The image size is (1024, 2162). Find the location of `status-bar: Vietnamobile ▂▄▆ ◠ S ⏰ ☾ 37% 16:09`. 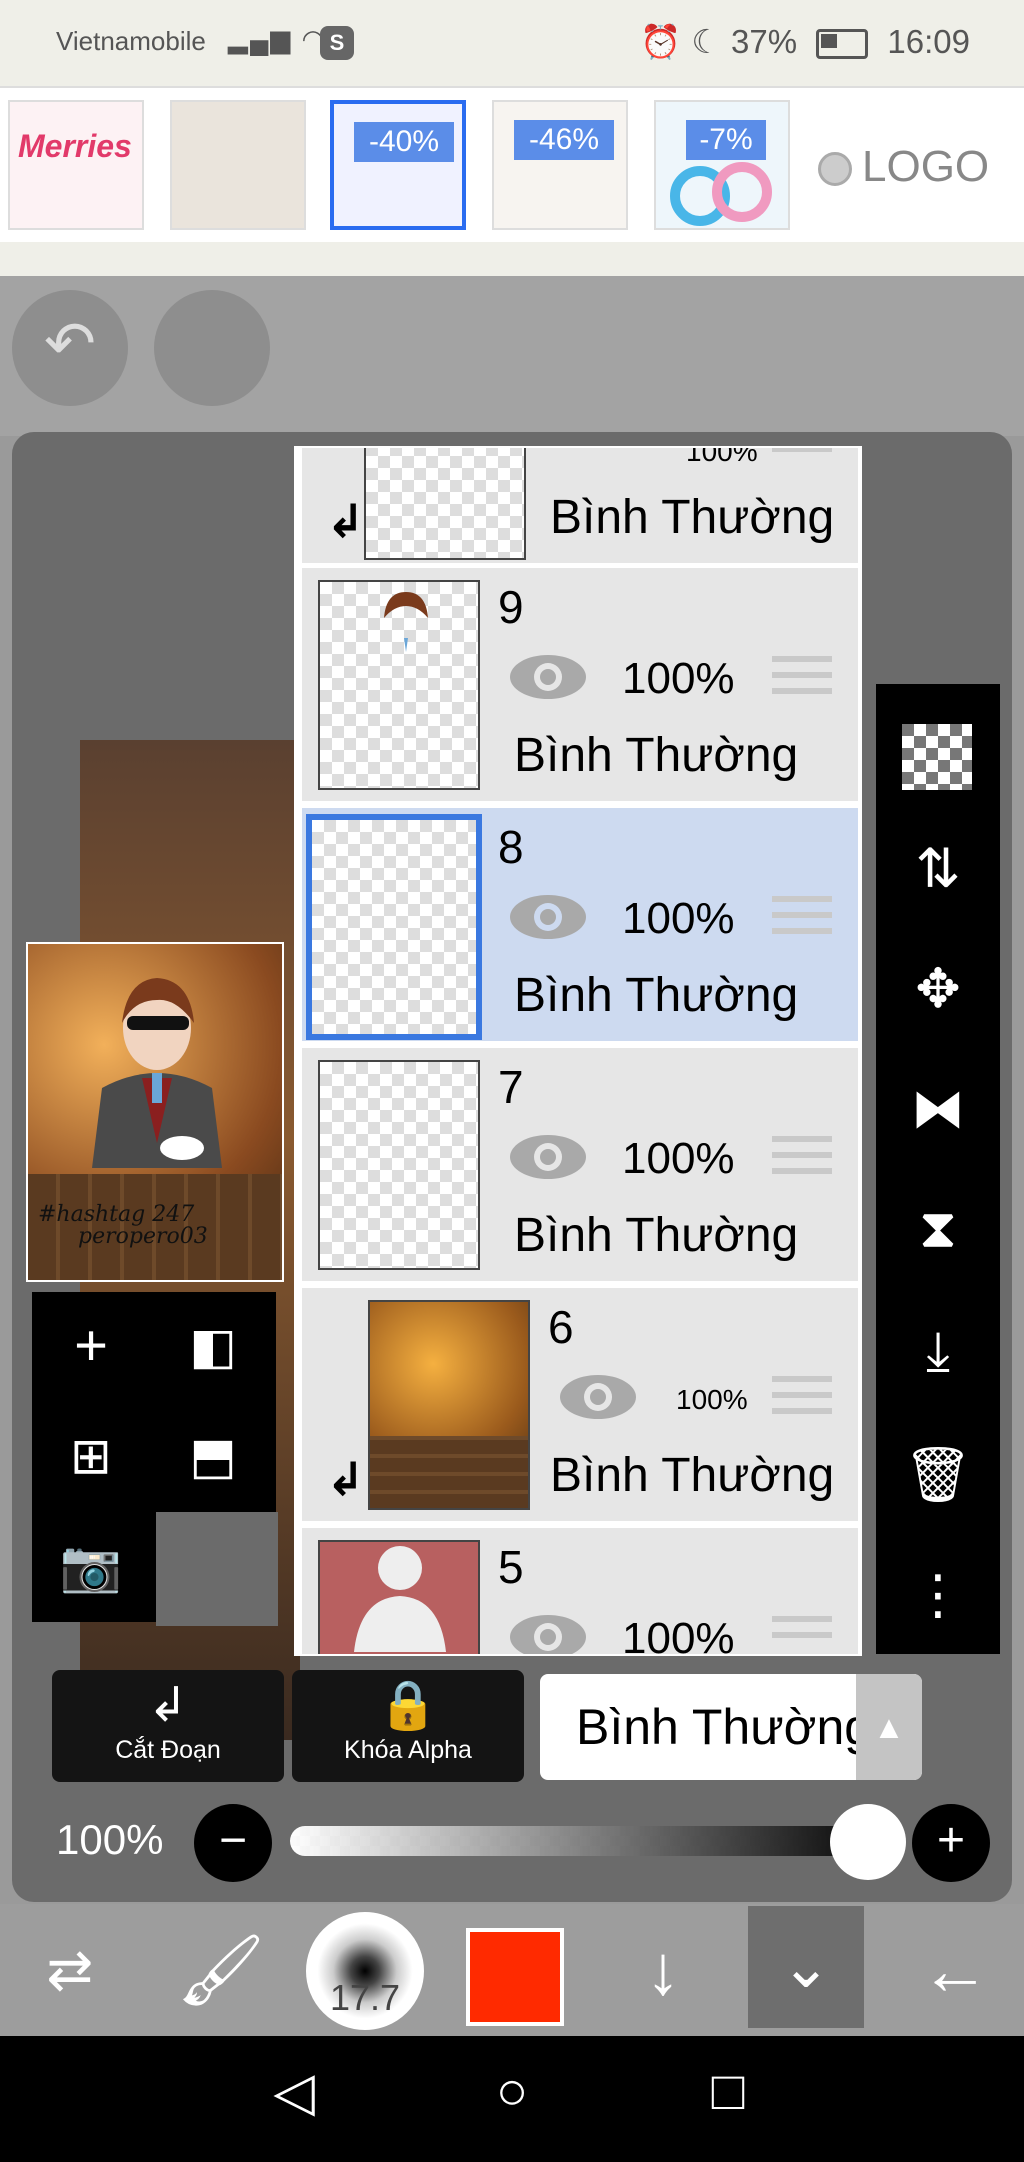

status-bar: Vietnamobile ▂▄▆ ◠ S ⏰ ☾ 37% 16:09 is located at coordinates (512, 43).